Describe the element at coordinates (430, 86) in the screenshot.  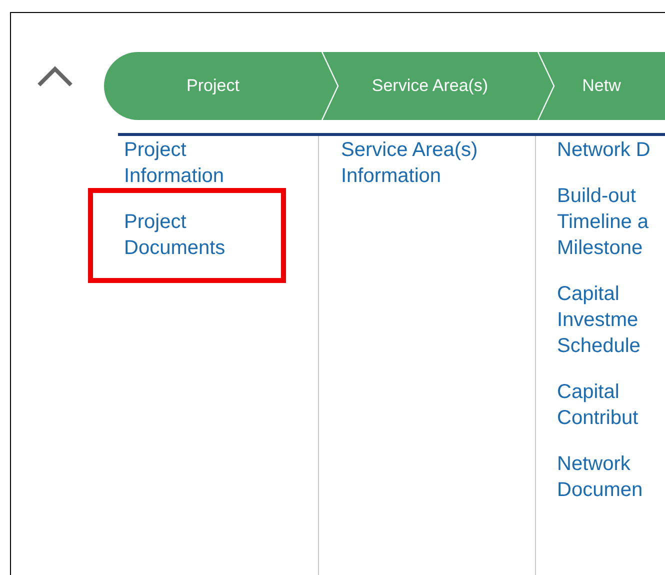
I see `step-tab: Service Area(s)` at that location.